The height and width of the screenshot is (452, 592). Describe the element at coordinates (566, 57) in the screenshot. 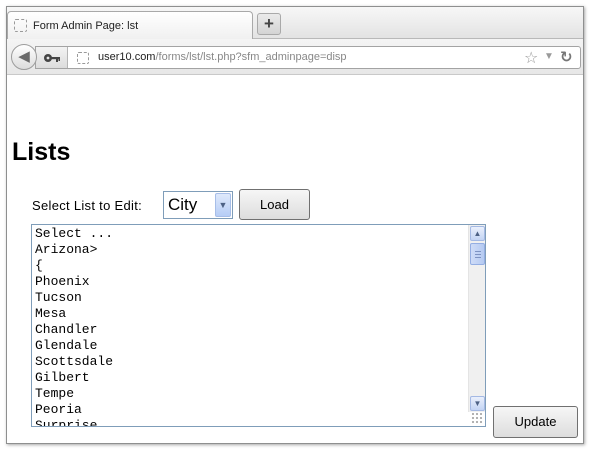

I see `reload-icon: ↻` at that location.